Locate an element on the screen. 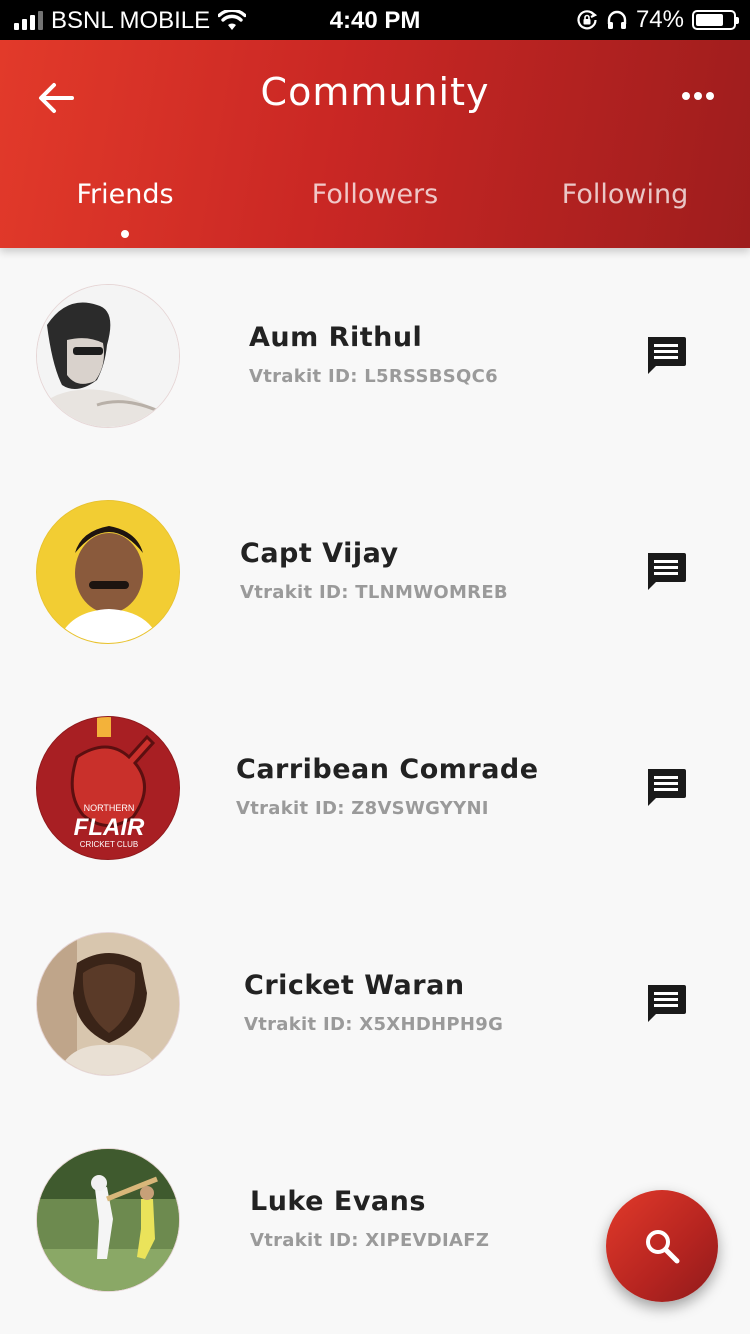 Image resolution: width=750 pixels, height=1334 pixels. avatar: NORTHERN FLAIR CRICKET CLUB is located at coordinates (108, 788).